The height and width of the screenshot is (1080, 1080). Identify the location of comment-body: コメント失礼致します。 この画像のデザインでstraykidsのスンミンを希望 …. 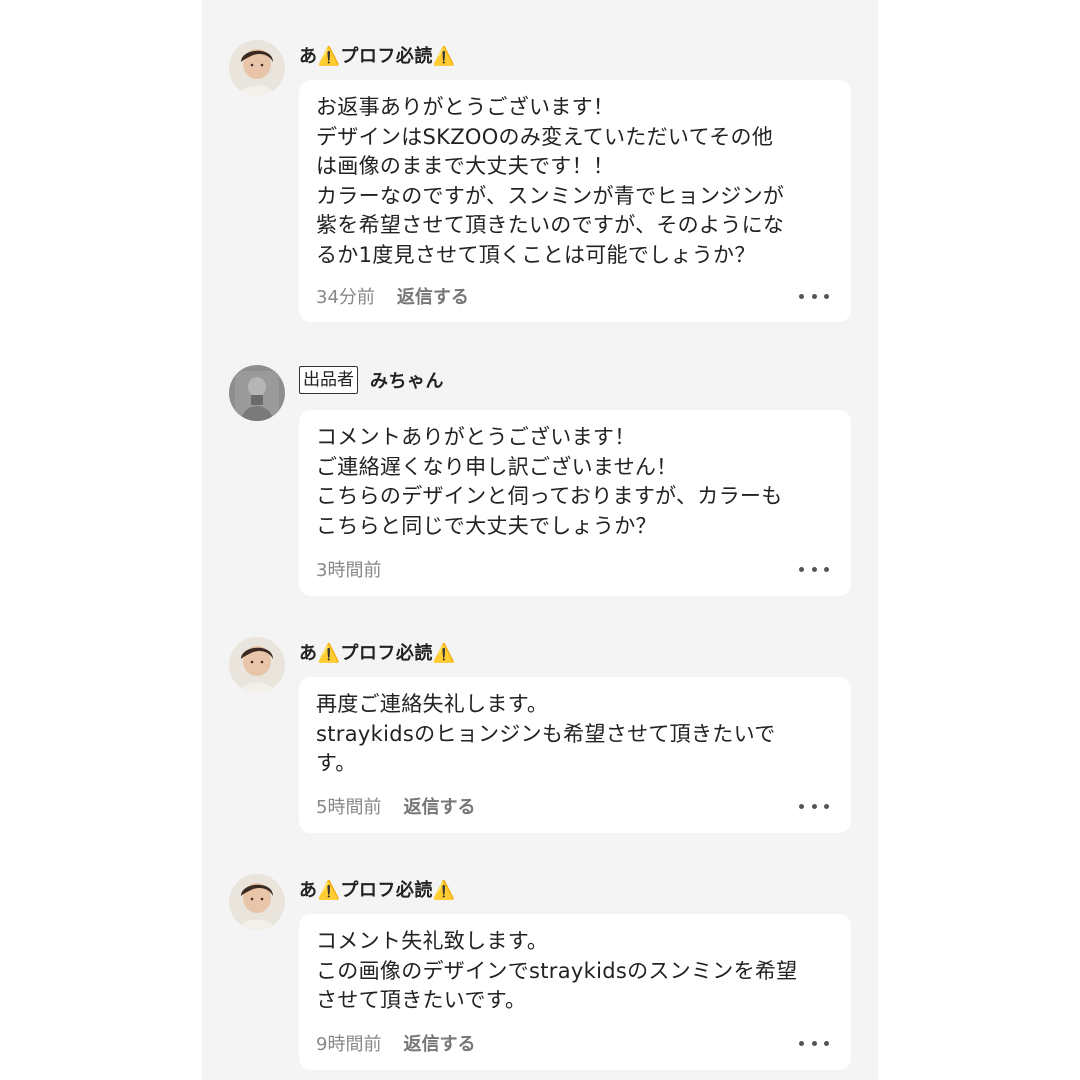
(557, 970).